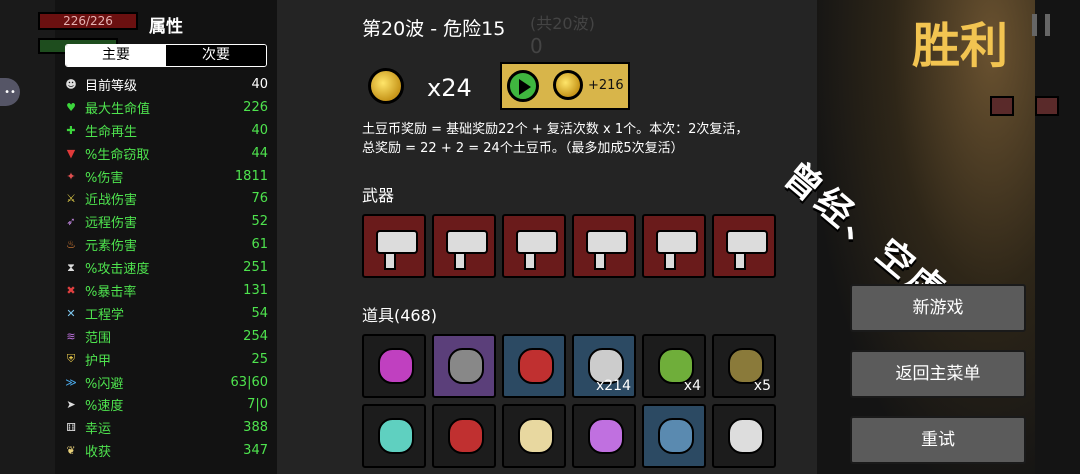 The image size is (1080, 474). What do you see at coordinates (165, 450) in the screenshot?
I see `stat-row: ❦ 收获 347` at bounding box center [165, 450].